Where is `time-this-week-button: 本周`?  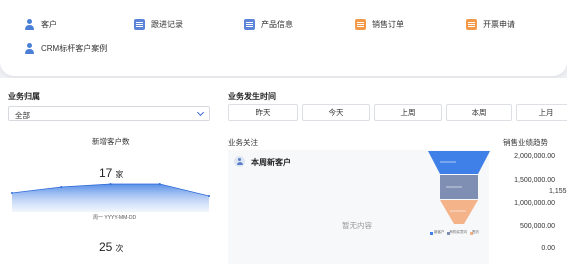
time-this-week-button: 本周 is located at coordinates (479, 112).